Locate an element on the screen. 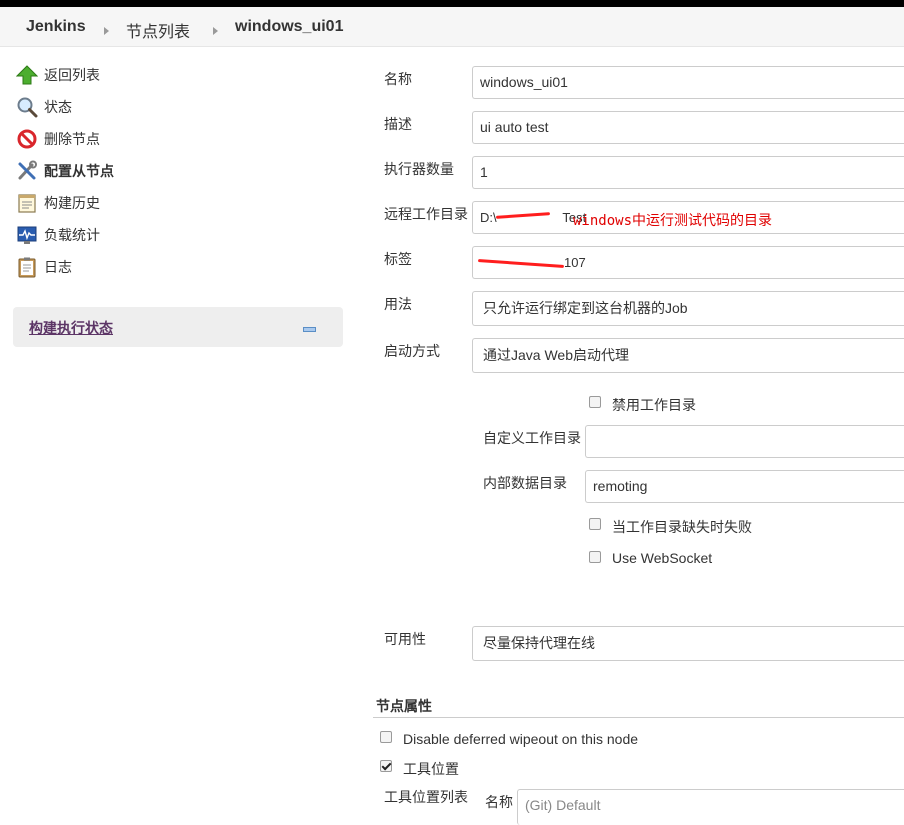 The height and width of the screenshot is (825, 904). websocket-label: Use WebSocket is located at coordinates (662, 558).